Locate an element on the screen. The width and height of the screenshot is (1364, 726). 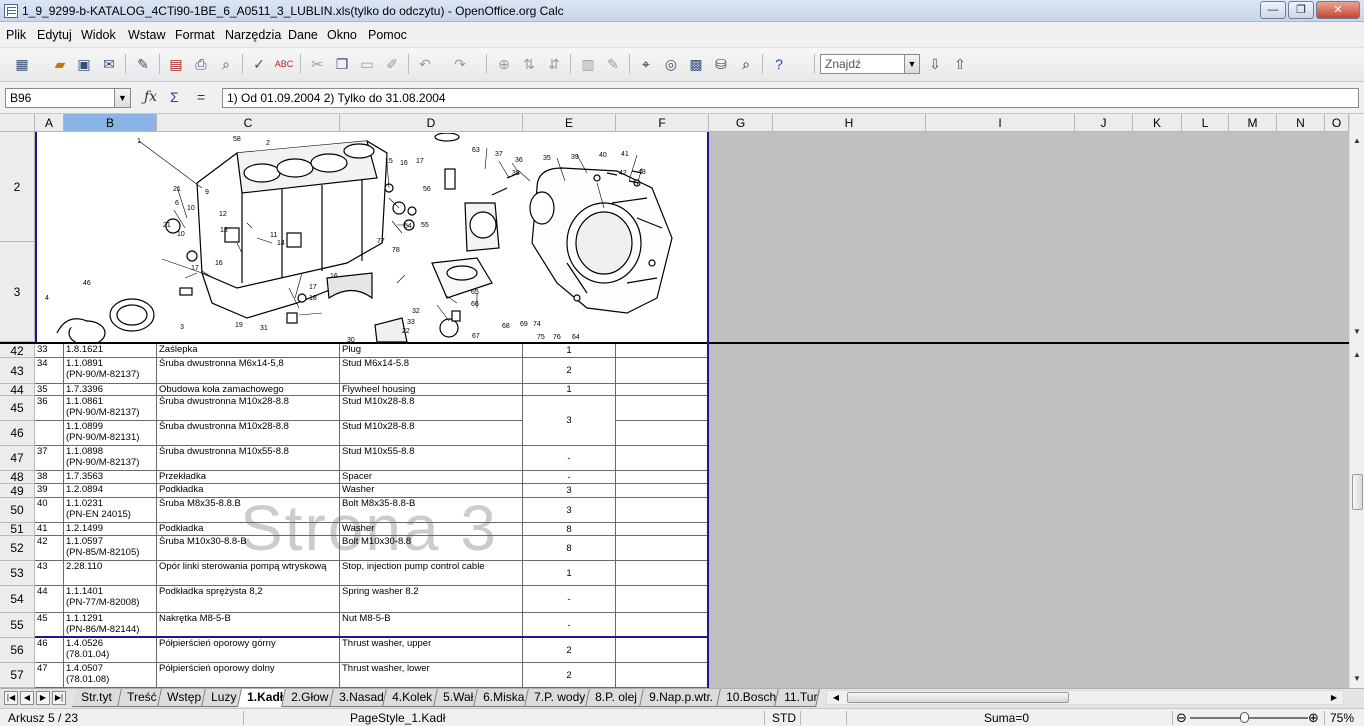
table-cell: 2.28.110 is located at coordinates (110, 573).